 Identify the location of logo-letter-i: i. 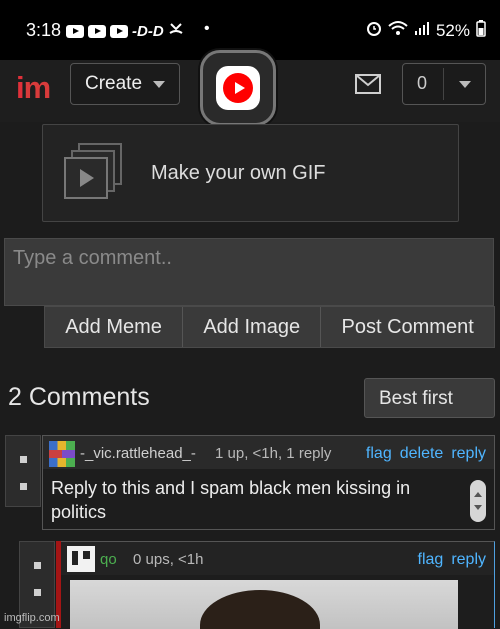
(20, 87).